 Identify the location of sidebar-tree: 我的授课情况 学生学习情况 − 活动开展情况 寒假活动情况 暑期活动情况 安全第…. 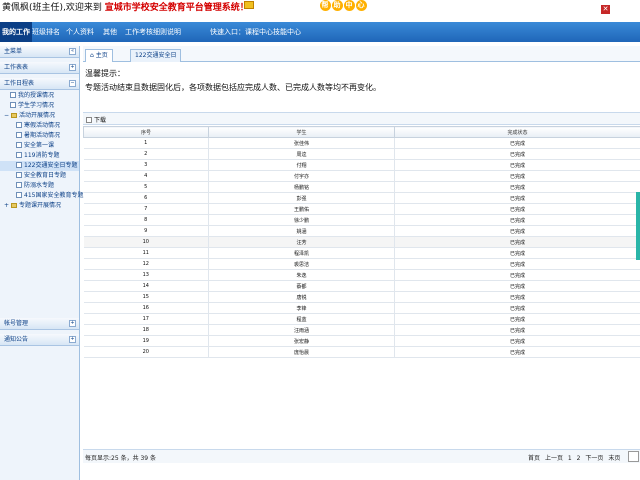
(41, 151).